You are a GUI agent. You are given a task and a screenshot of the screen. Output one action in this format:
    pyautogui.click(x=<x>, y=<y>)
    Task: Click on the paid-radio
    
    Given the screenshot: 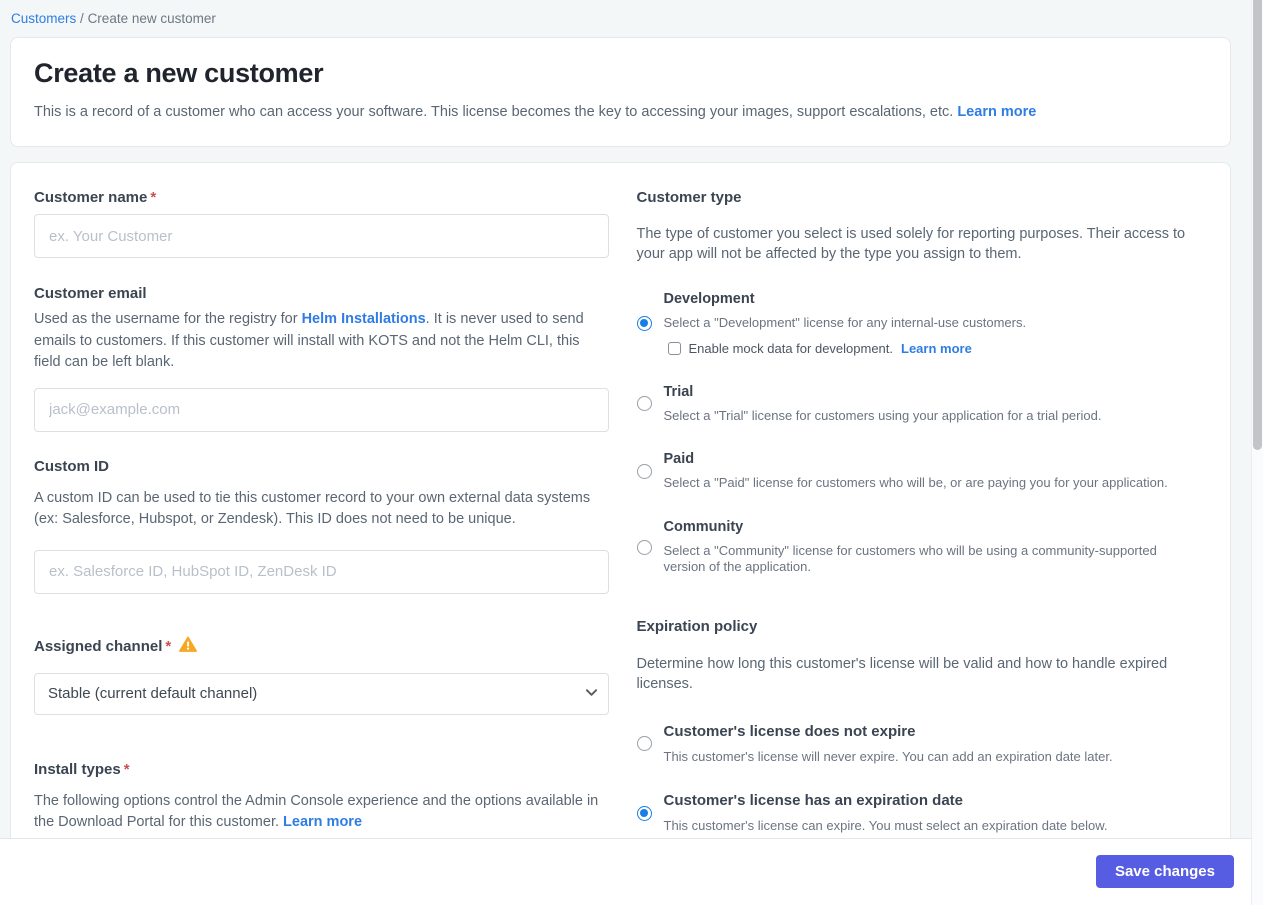 What is the action you would take?
    pyautogui.click(x=644, y=471)
    